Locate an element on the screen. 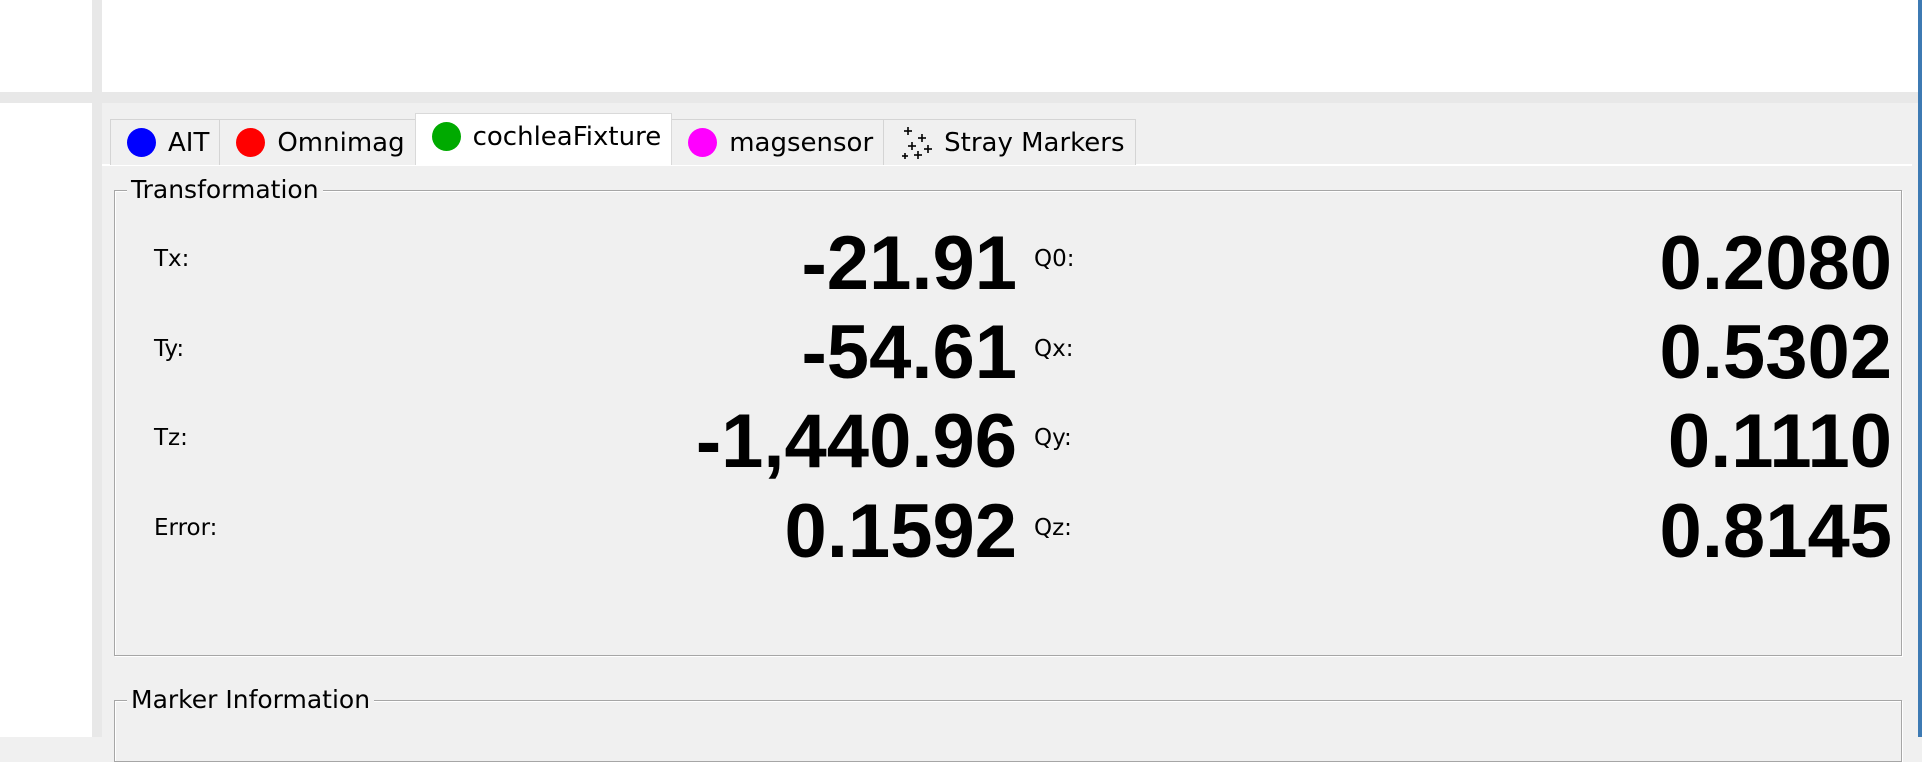 The image size is (1922, 762). tab-magsensor: magsensor is located at coordinates (778, 142).